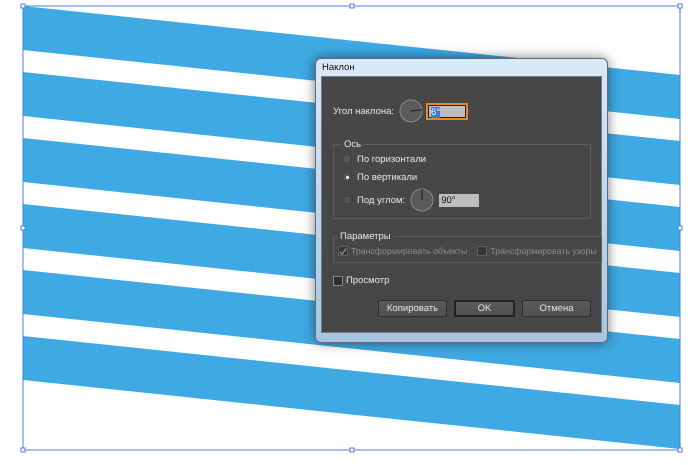  What do you see at coordinates (447, 111) in the screenshot?
I see `angle-input-field: 6°` at bounding box center [447, 111].